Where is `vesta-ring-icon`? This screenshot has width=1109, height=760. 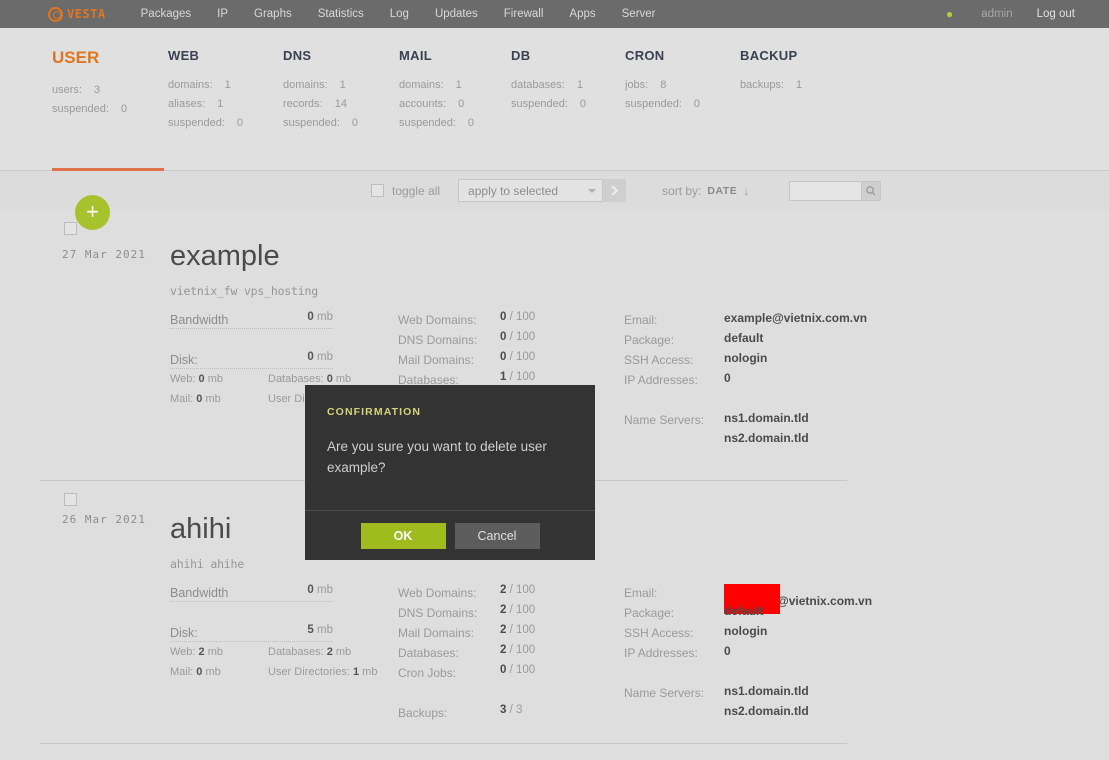
vesta-ring-icon is located at coordinates (55, 14).